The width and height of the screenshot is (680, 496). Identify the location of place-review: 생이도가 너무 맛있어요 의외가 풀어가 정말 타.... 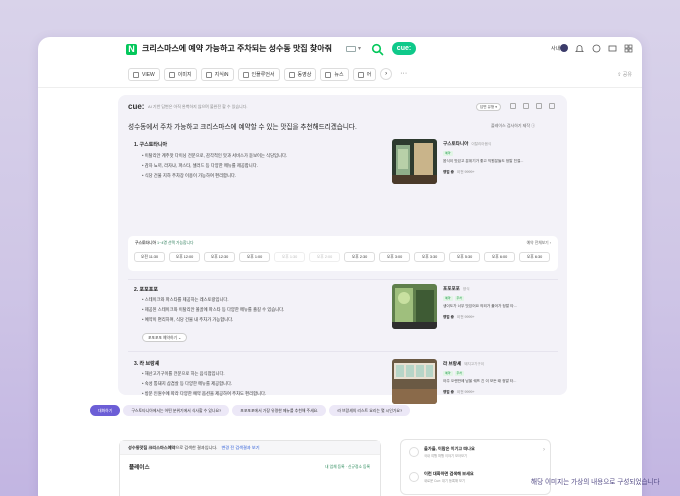
(480, 306).